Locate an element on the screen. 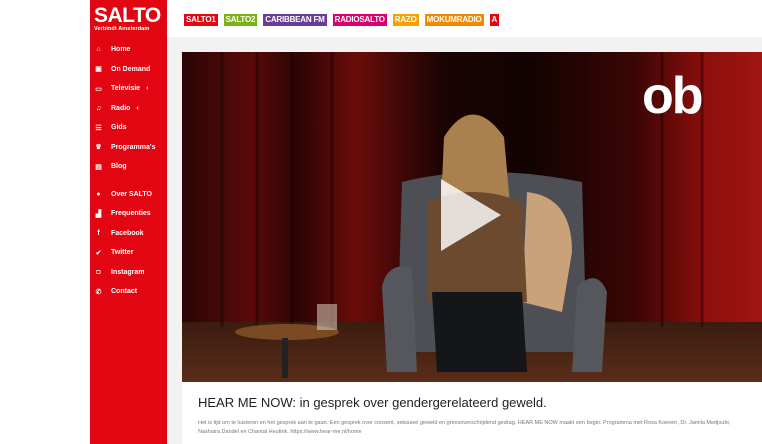 This screenshot has width=762, height=444. oba-watermark: ob is located at coordinates (673, 96).